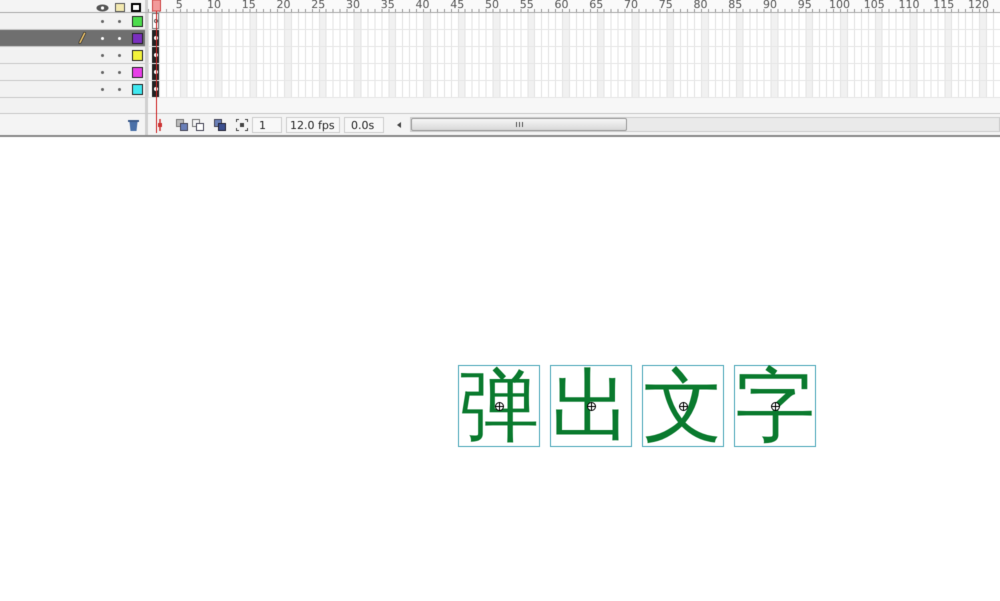 The width and height of the screenshot is (1000, 601). Describe the element at coordinates (735, 4) in the screenshot. I see `frame-number: 85` at that location.